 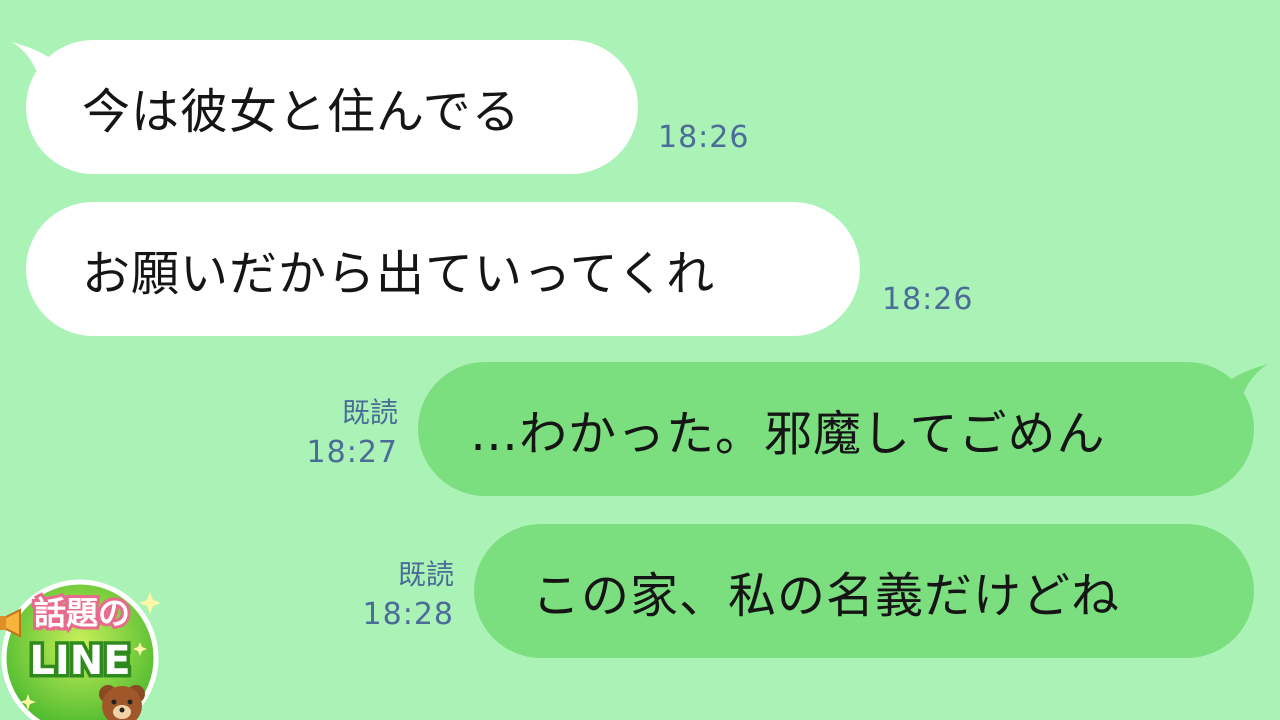 I want to click on read-receipt: 既読 18:27, so click(x=344, y=434).